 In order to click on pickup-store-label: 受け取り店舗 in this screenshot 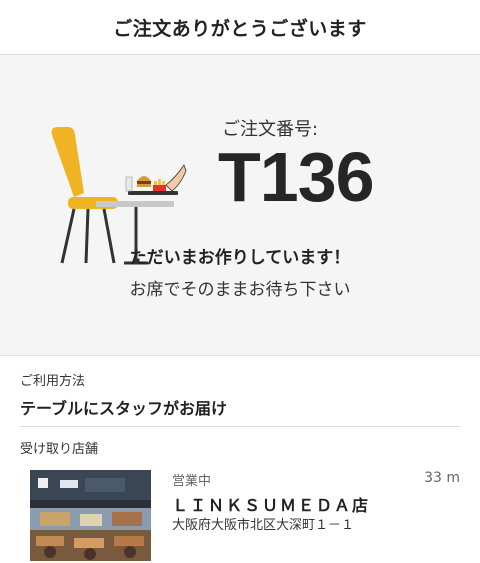, I will do `click(59, 449)`.